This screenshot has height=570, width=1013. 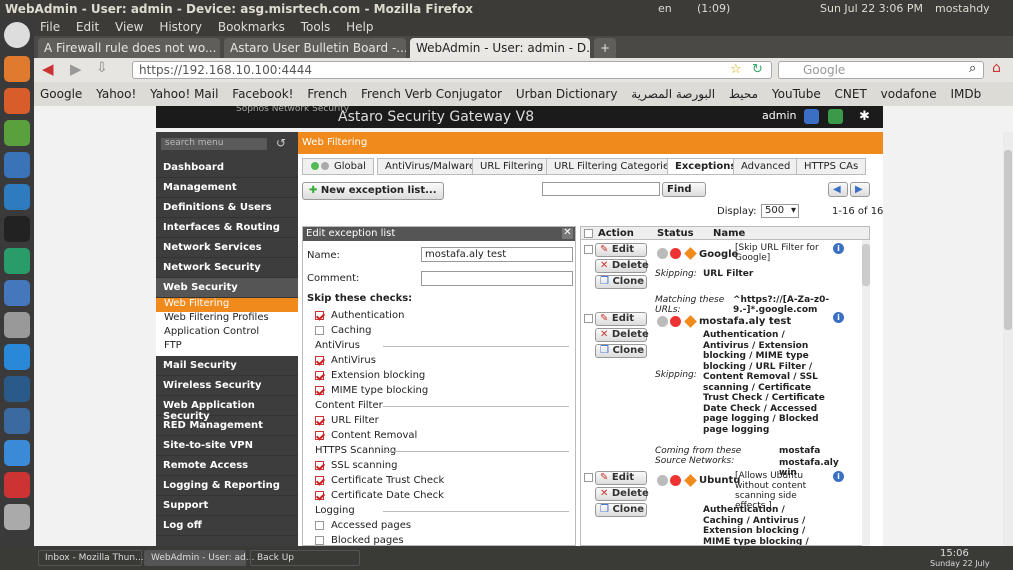 What do you see at coordinates (614, 166) in the screenshot?
I see `tab-url-categories: URL Filtering Categories` at bounding box center [614, 166].